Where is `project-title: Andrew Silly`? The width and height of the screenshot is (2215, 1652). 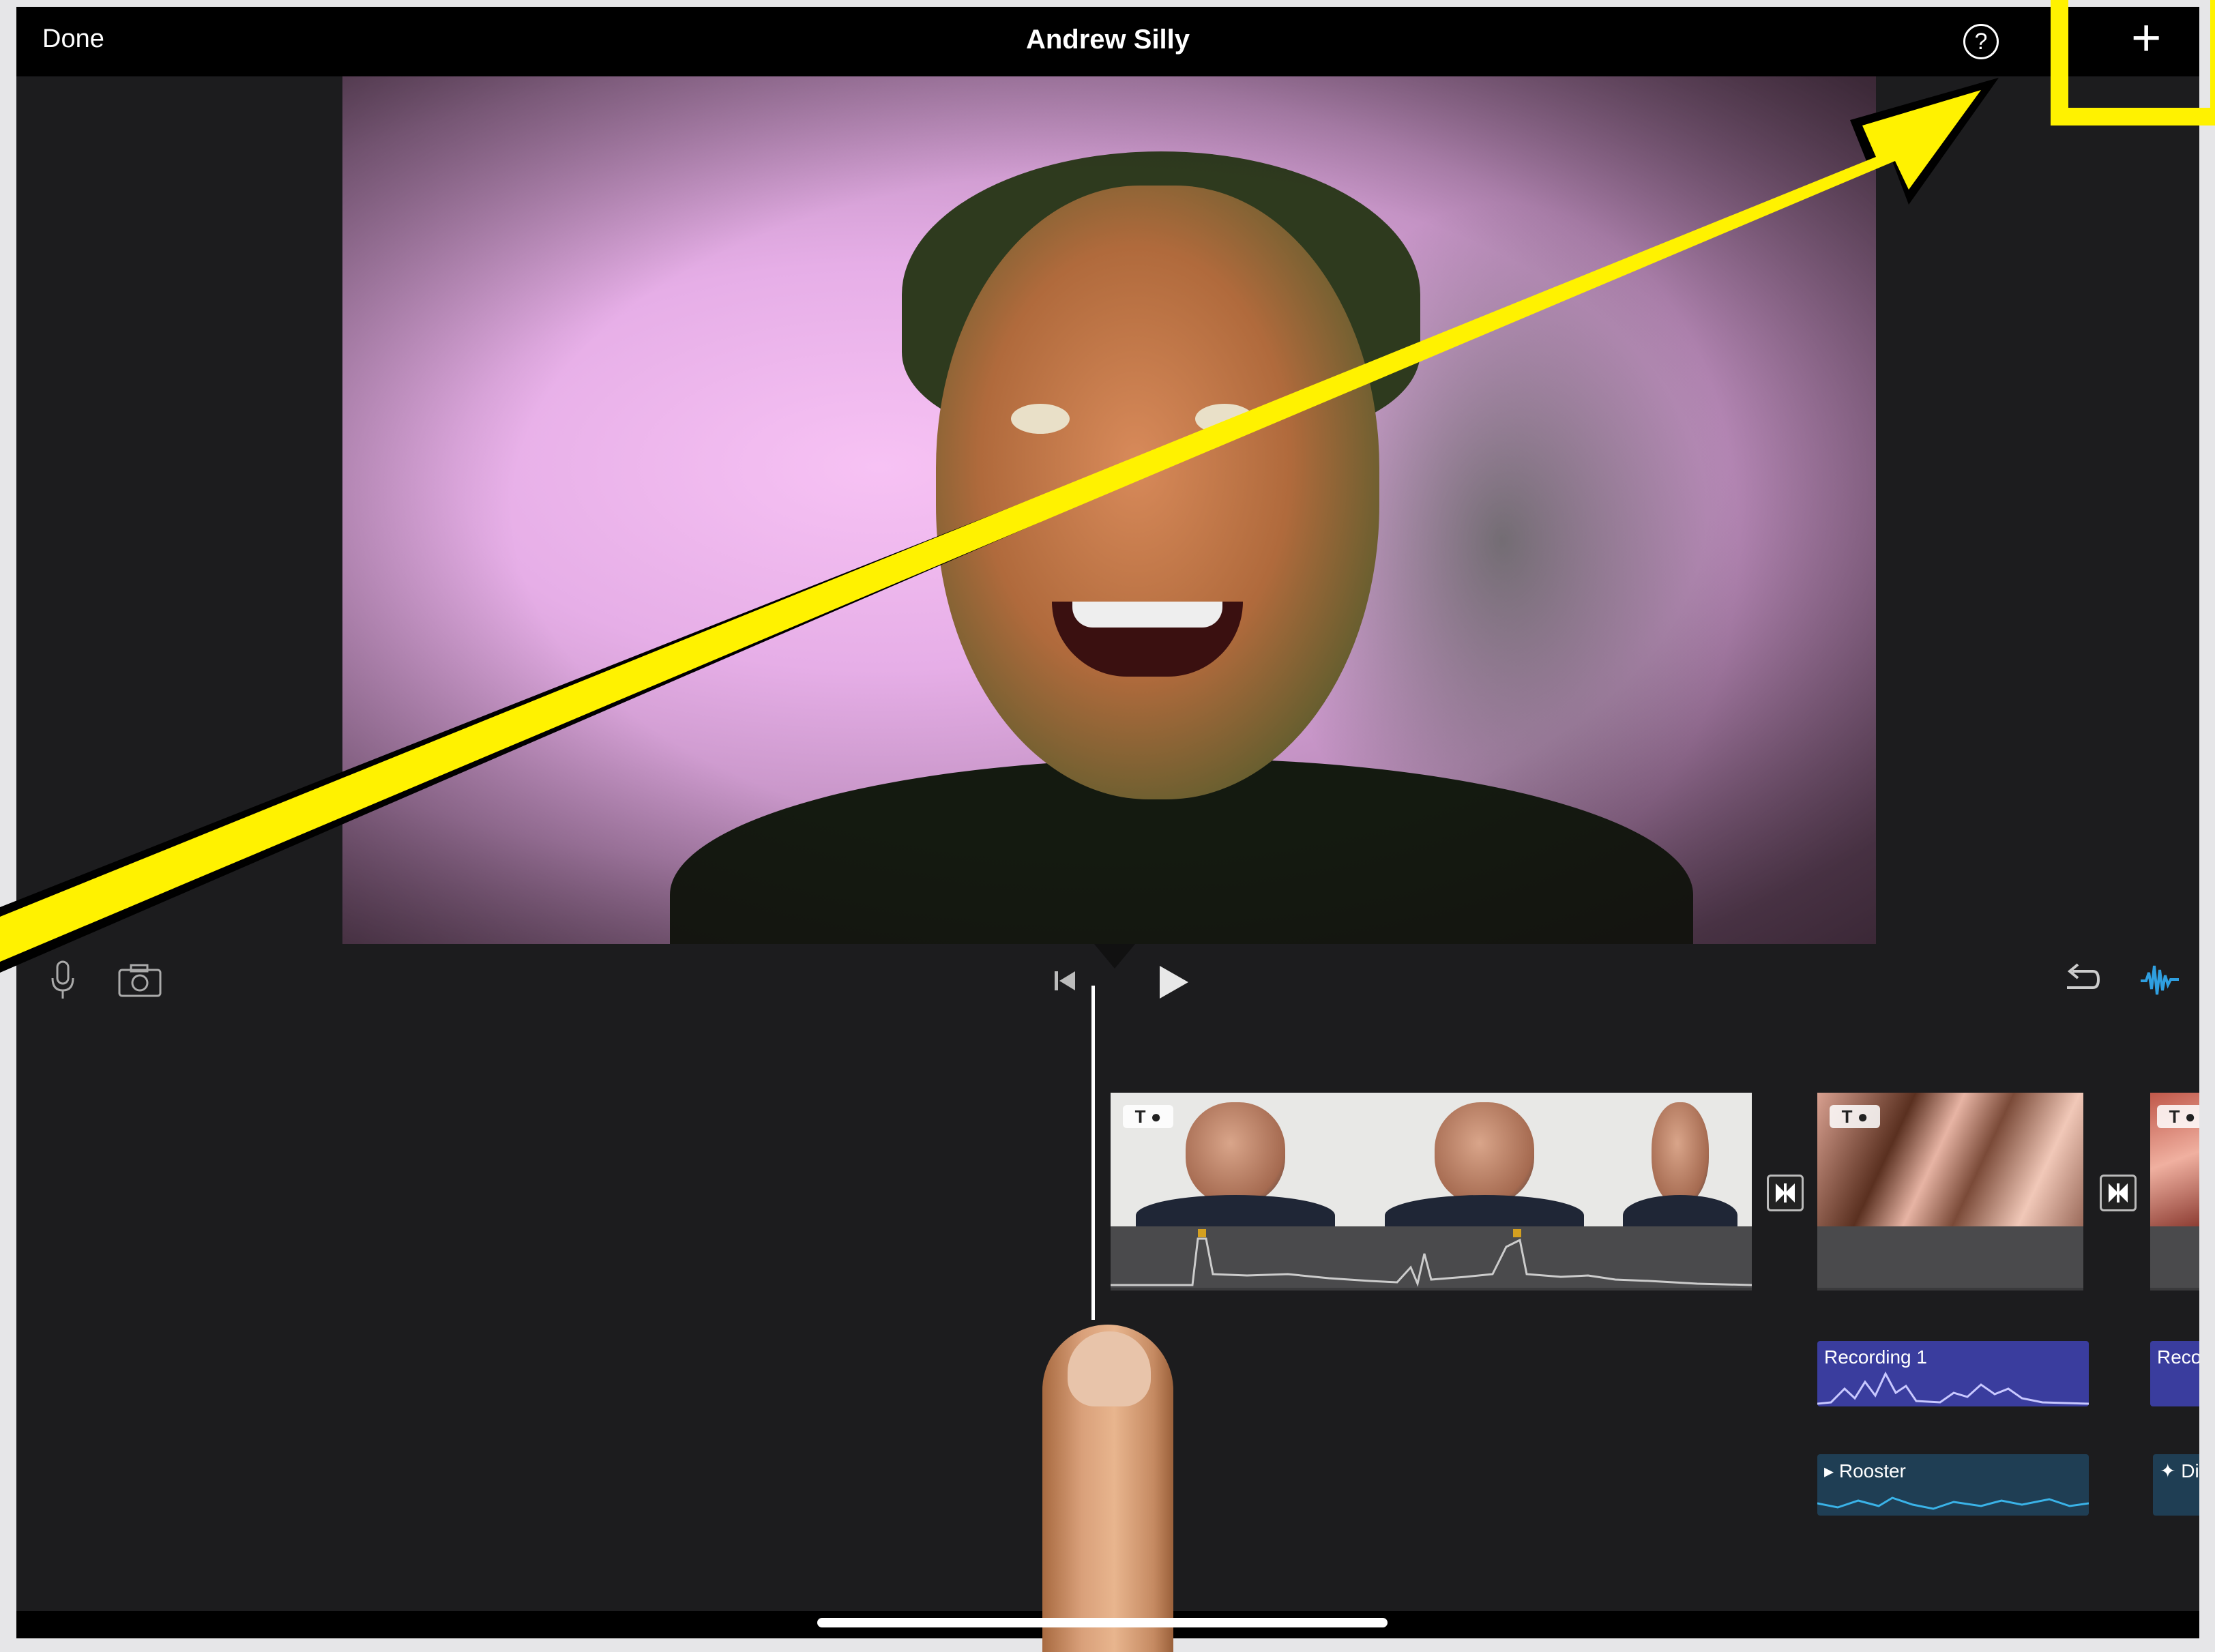 project-title: Andrew Silly is located at coordinates (1107, 40).